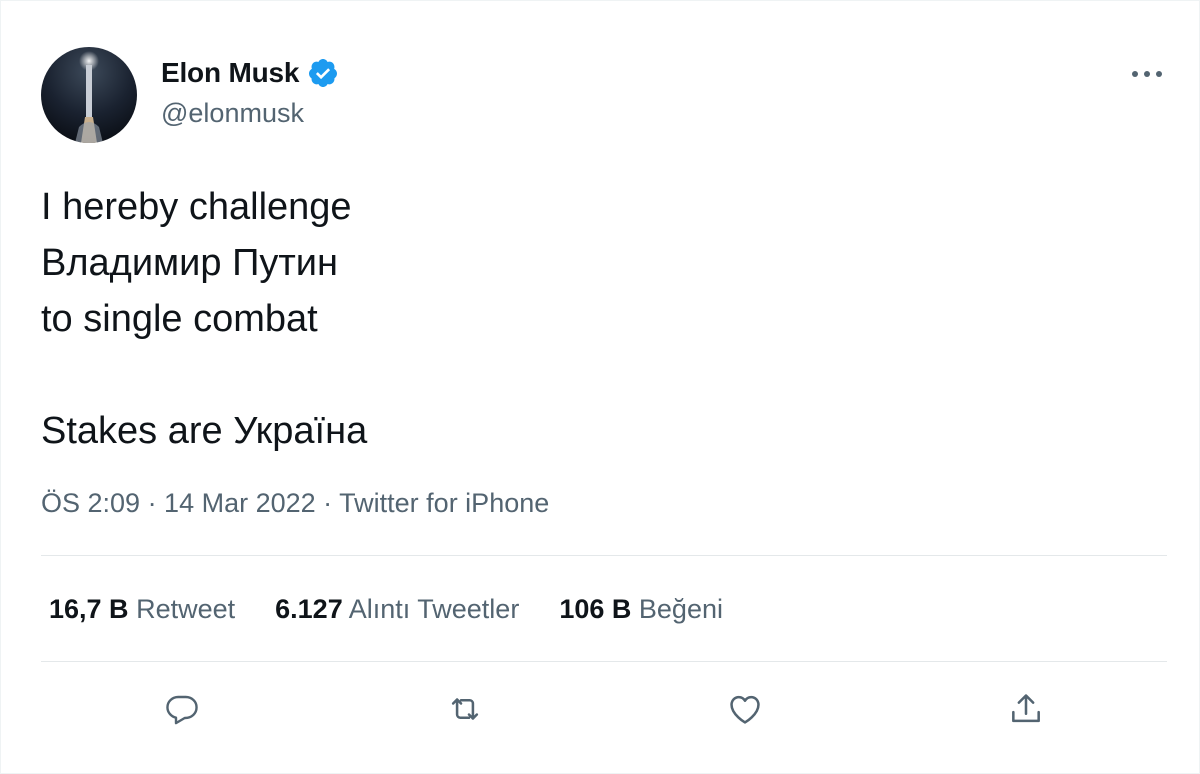  I want to click on quote-count-value: 6.127, so click(309, 609).